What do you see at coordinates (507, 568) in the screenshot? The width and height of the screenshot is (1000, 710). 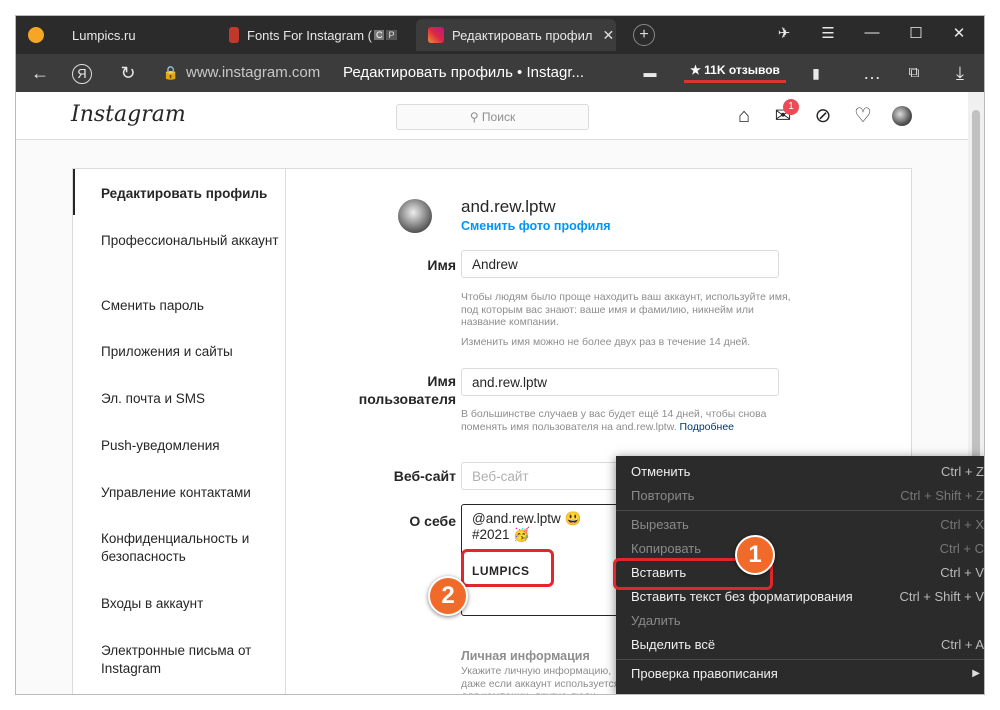 I see `highlight-pasted-text` at bounding box center [507, 568].